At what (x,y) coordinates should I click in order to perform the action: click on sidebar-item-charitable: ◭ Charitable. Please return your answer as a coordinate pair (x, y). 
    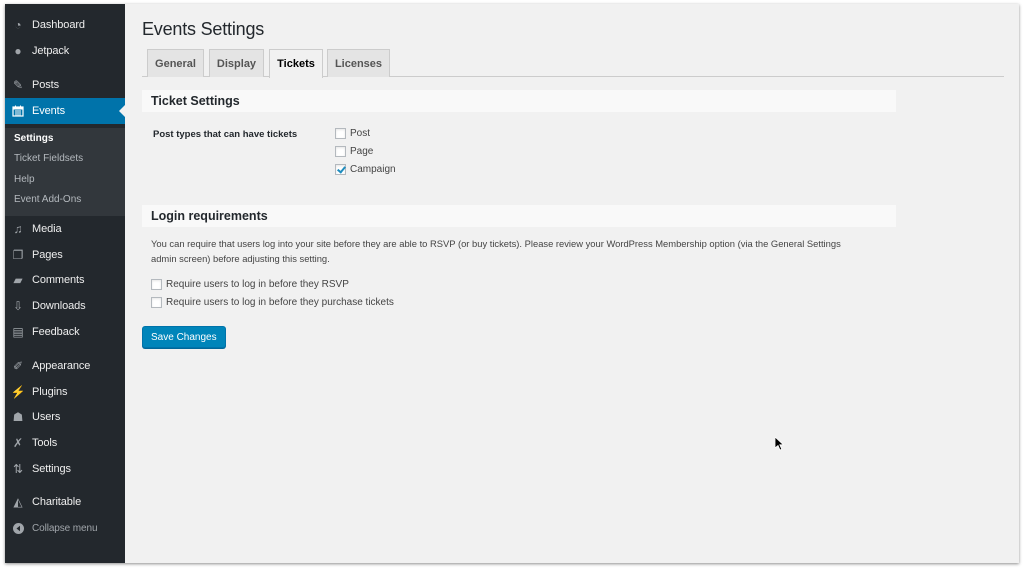
    Looking at the image, I should click on (65, 502).